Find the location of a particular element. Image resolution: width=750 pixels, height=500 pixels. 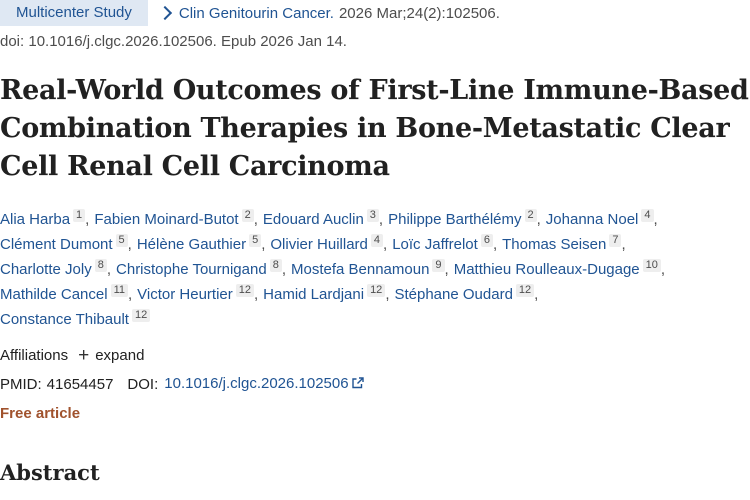

author-link: Alia Harba is located at coordinates (35, 219).